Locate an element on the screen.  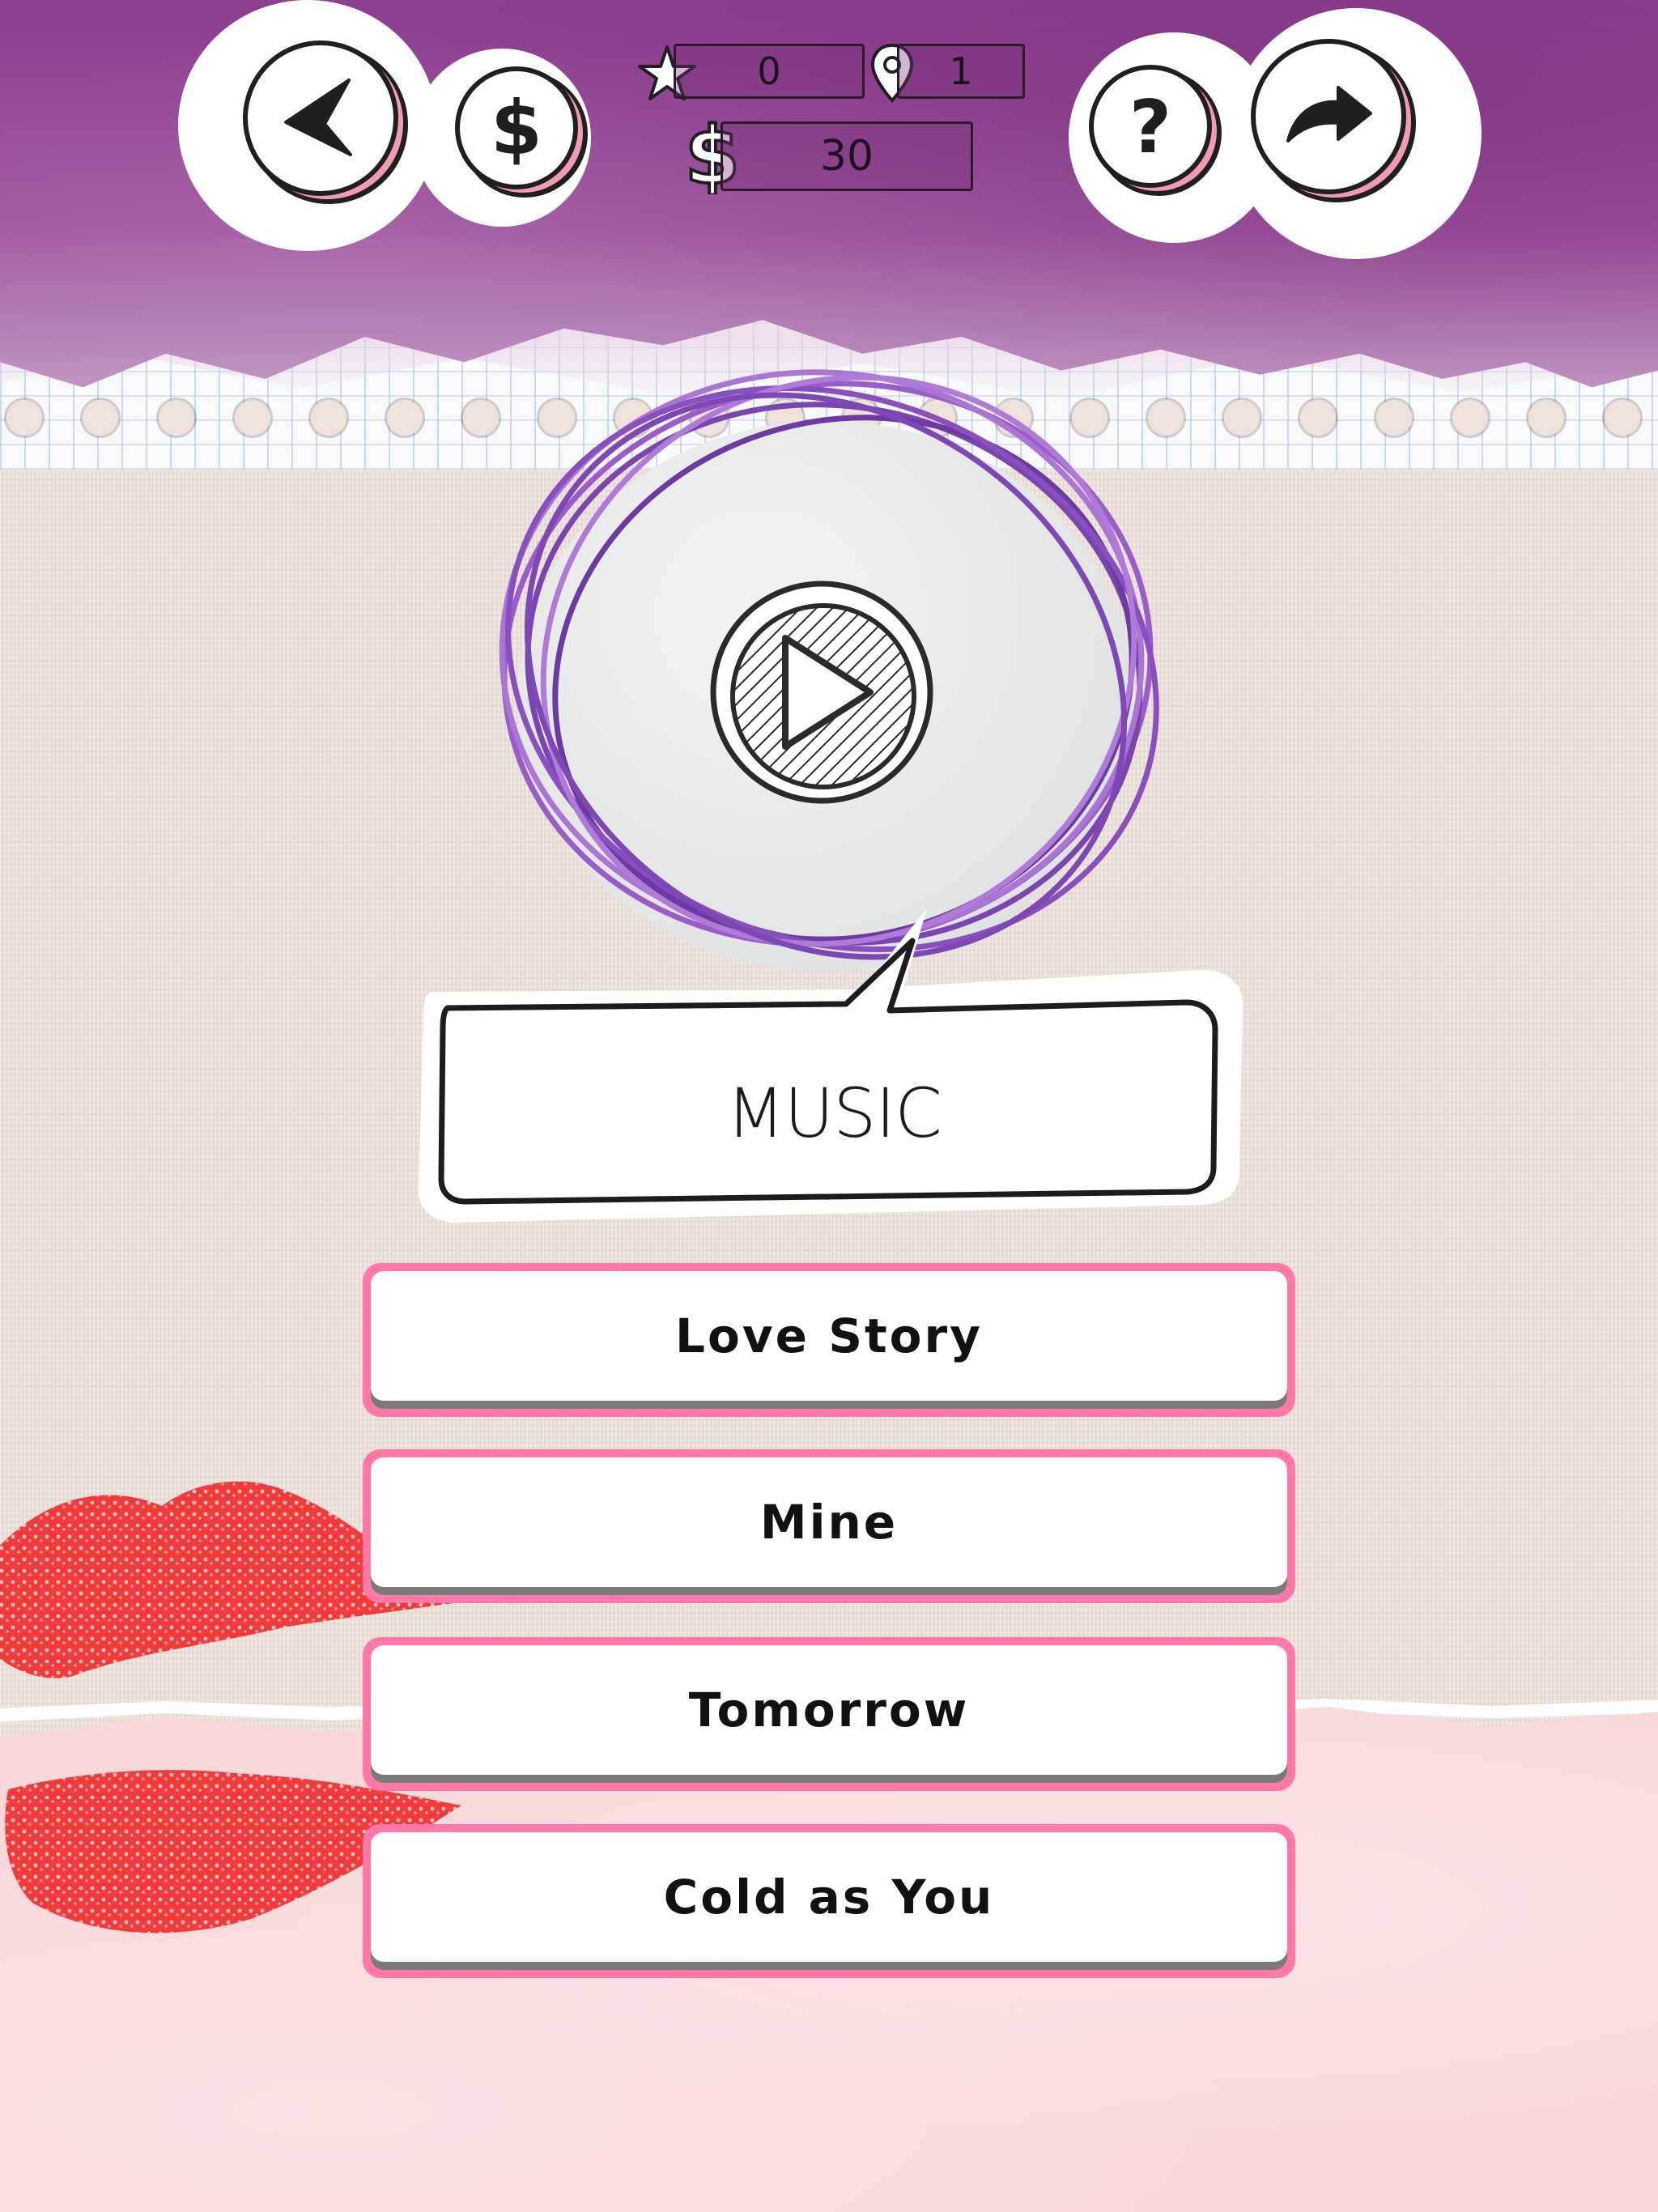
answer-label-1: Love Story is located at coordinates (829, 1336).